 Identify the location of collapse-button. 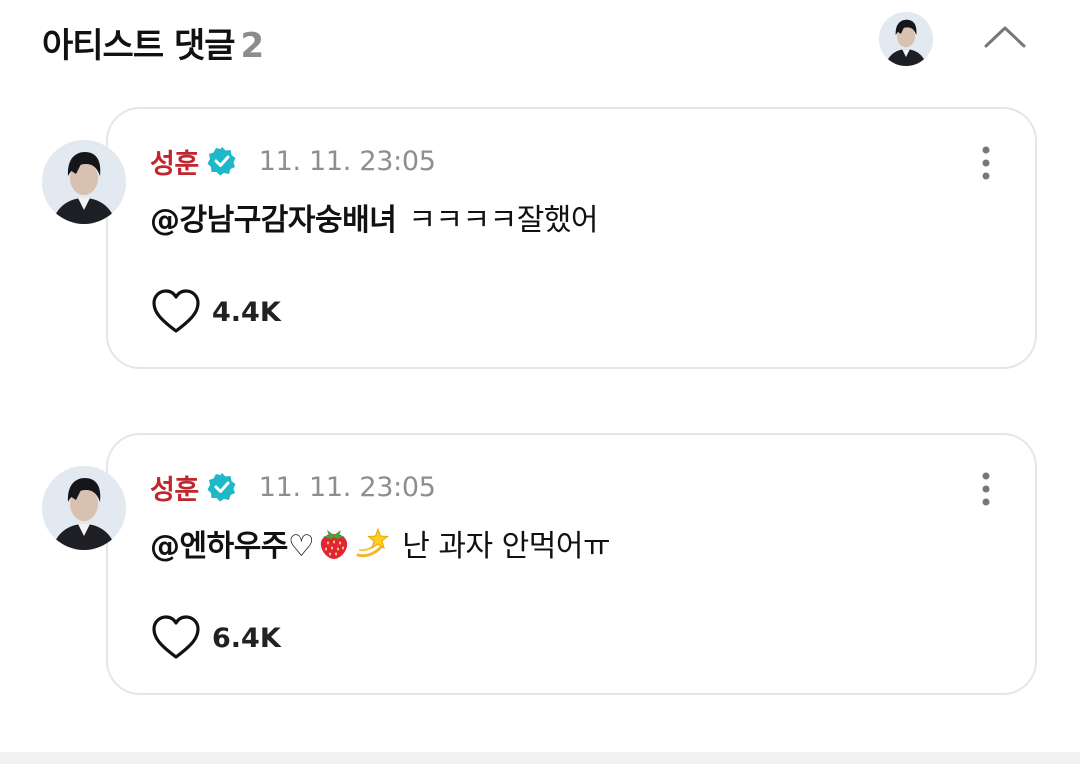
(1005, 38).